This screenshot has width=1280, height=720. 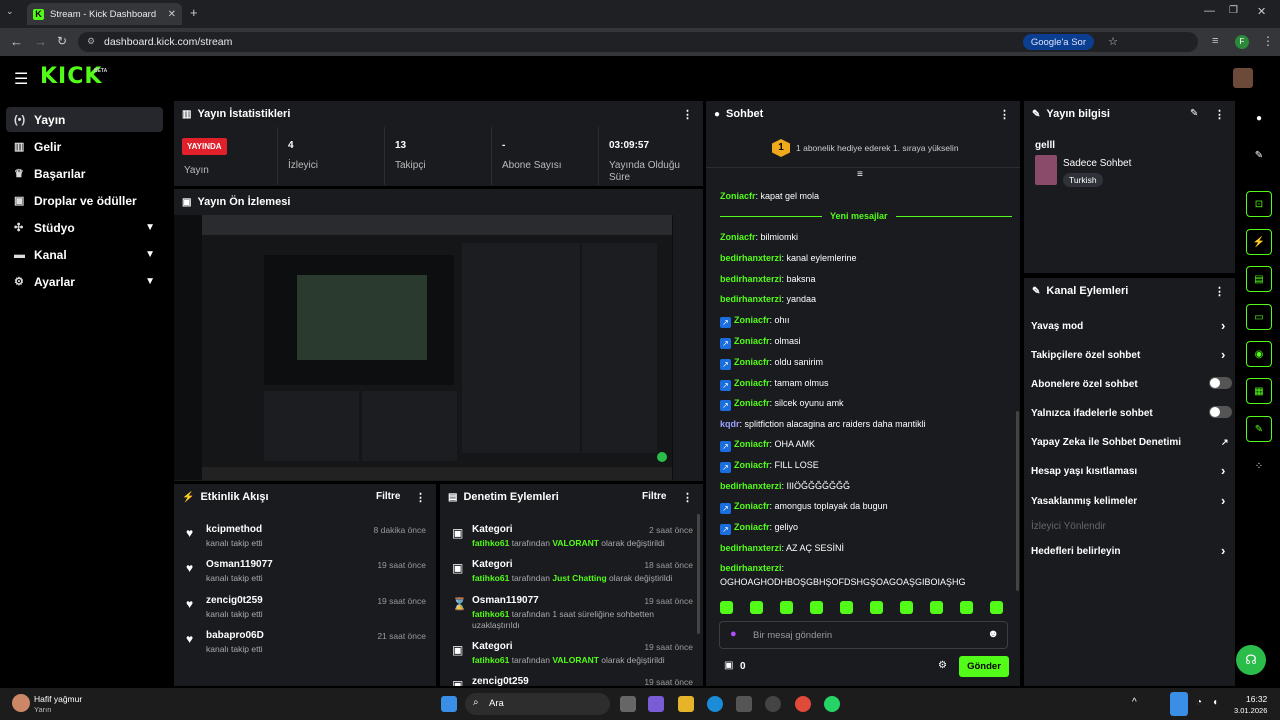 I want to click on mic-icon: ●, so click(x=733, y=634).